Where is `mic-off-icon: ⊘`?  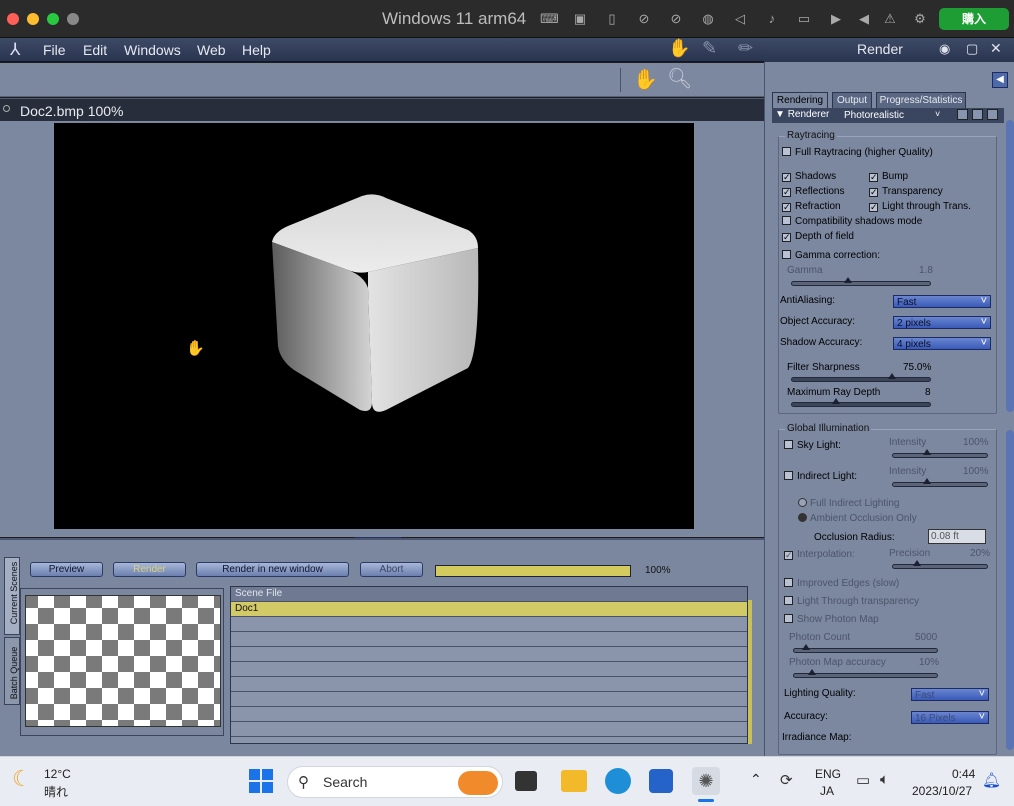
mic-off-icon: ⊘ is located at coordinates (676, 19).